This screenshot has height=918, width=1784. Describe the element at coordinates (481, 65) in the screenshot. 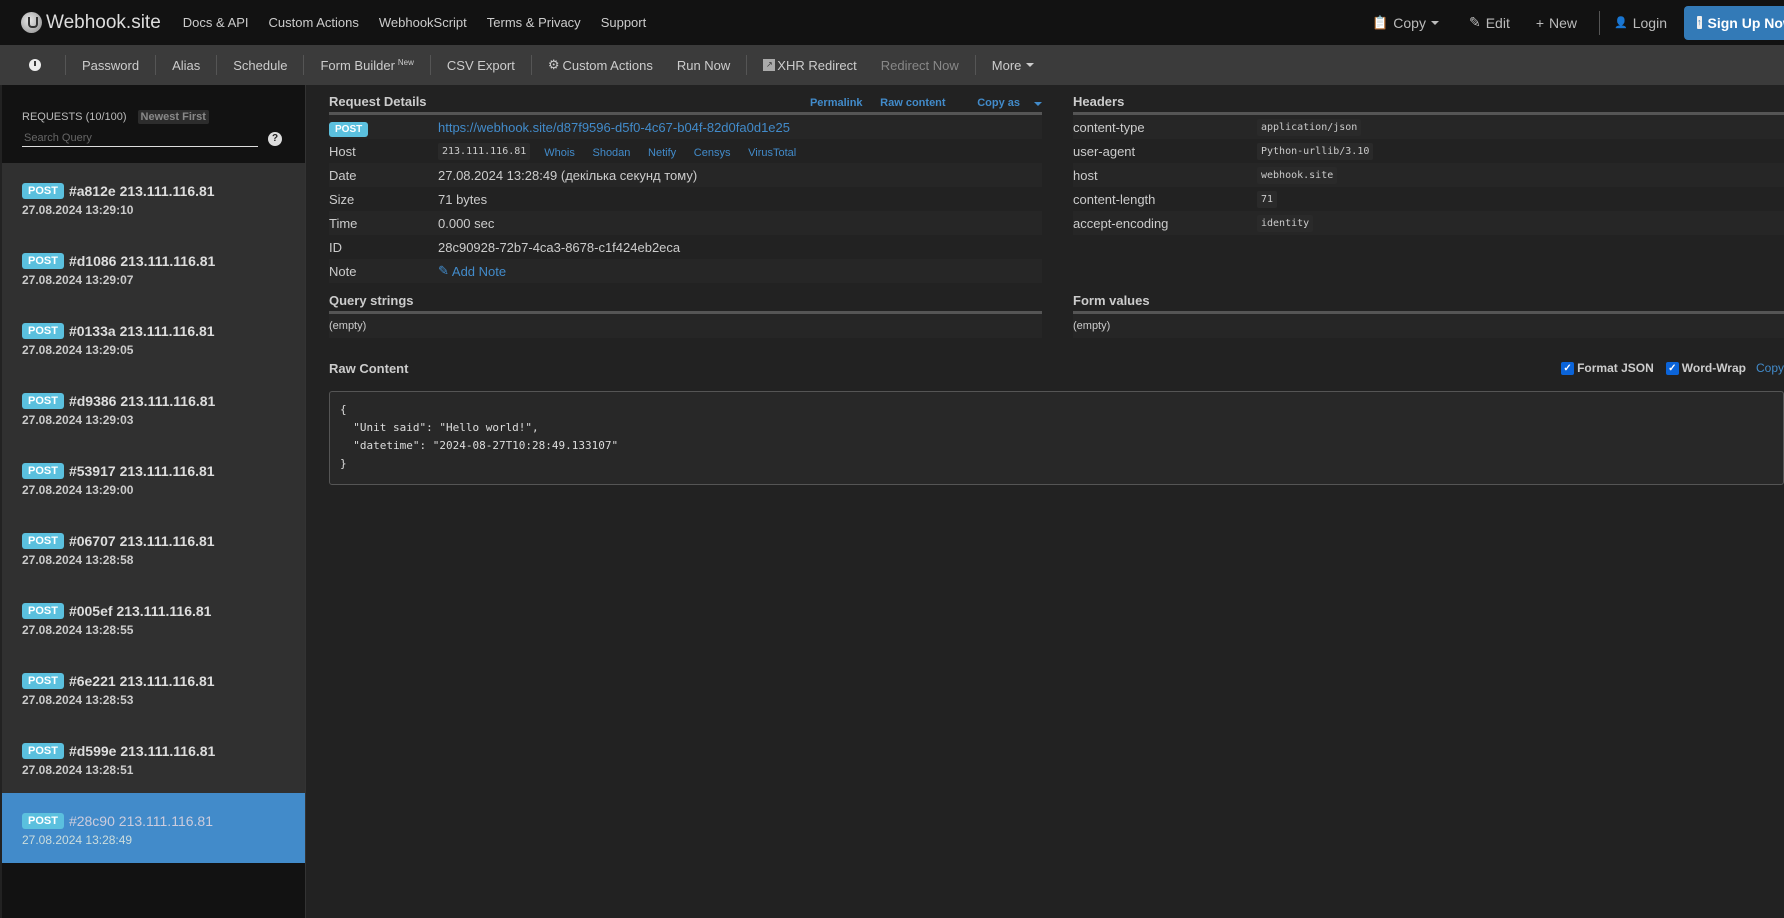

I see `csv-export-button: CSV Export` at that location.